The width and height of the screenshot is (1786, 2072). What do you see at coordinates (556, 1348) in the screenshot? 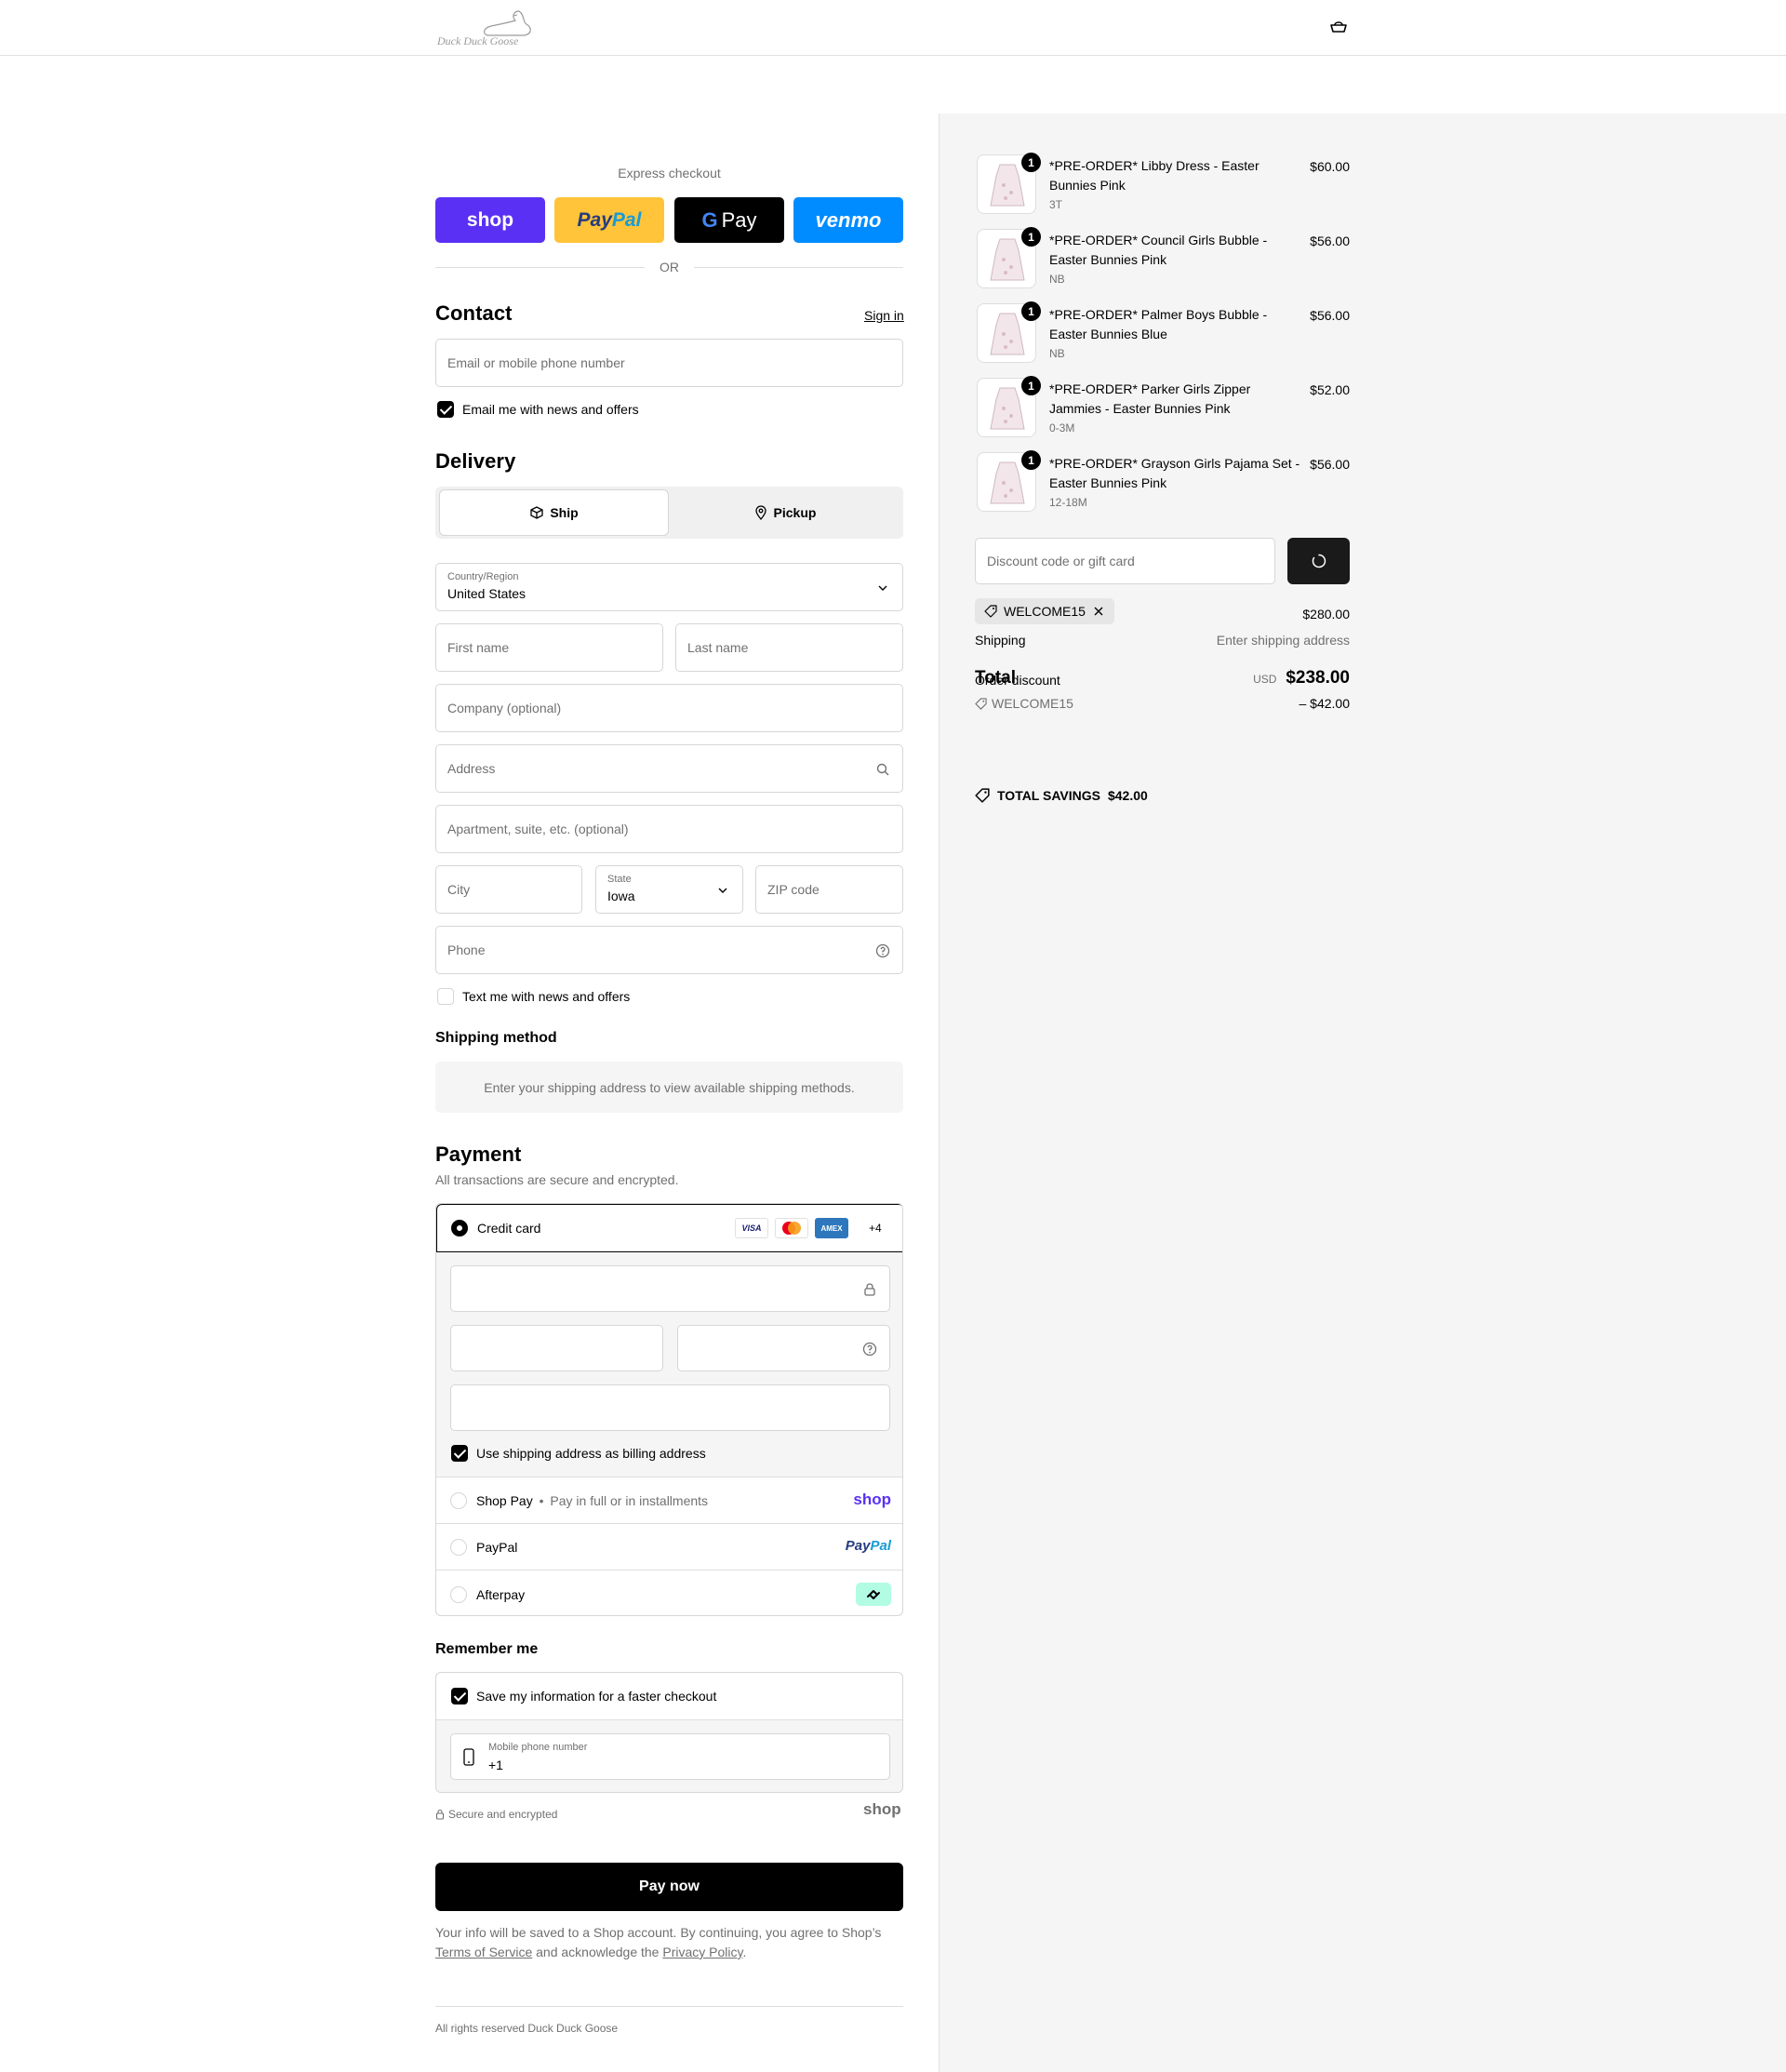
I see `expiration-date-field` at bounding box center [556, 1348].